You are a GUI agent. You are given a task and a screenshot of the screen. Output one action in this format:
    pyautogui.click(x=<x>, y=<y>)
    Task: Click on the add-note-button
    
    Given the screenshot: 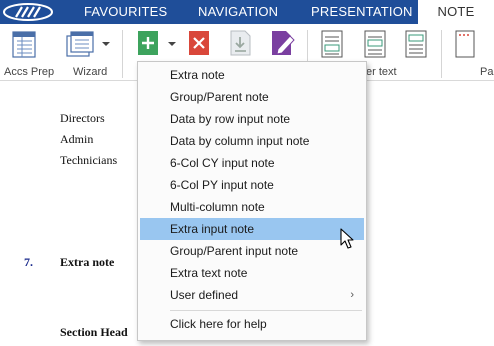 What is the action you would take?
    pyautogui.click(x=149, y=43)
    